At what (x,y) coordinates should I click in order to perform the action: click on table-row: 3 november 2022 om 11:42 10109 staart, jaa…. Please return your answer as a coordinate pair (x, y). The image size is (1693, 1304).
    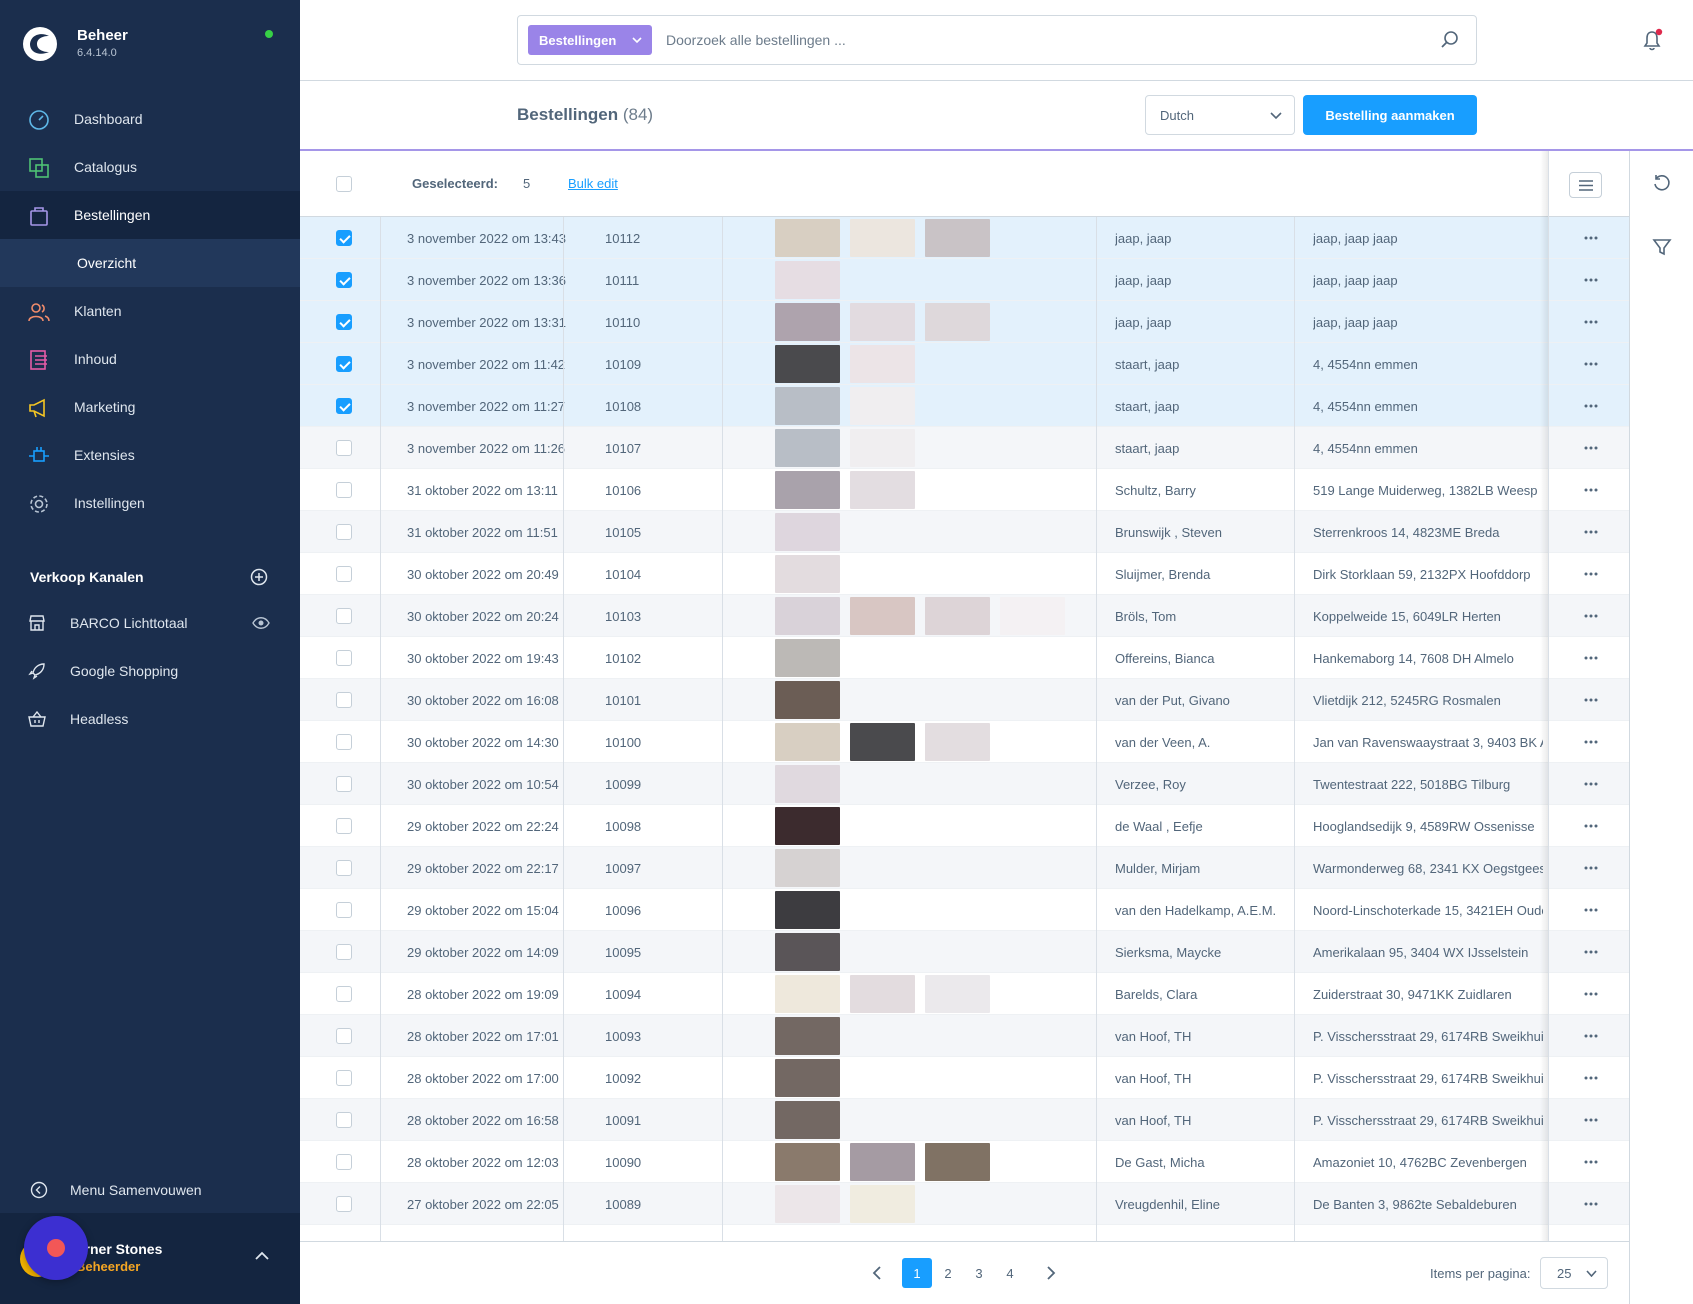
    Looking at the image, I should click on (964, 364).